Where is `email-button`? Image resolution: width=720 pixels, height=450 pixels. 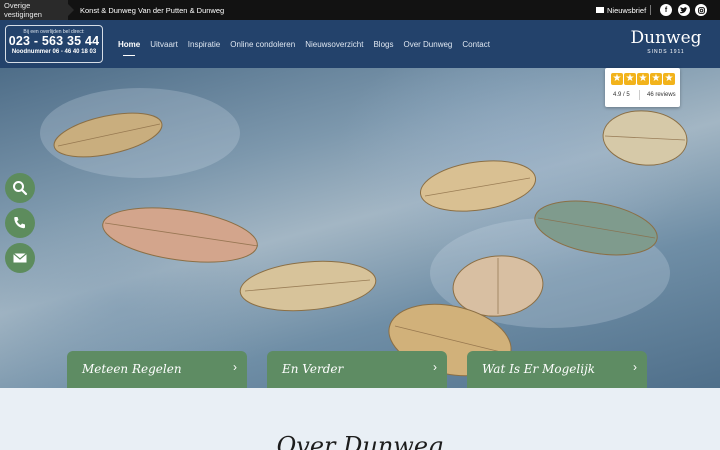
email-button is located at coordinates (20, 258).